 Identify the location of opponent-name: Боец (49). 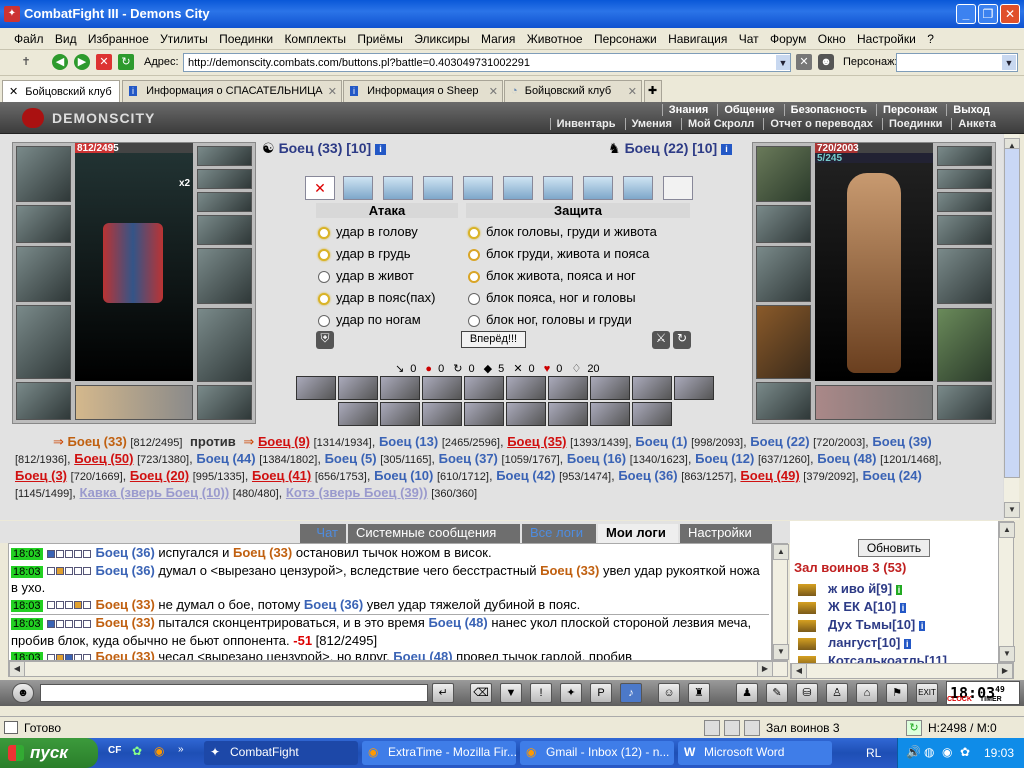
(769, 475).